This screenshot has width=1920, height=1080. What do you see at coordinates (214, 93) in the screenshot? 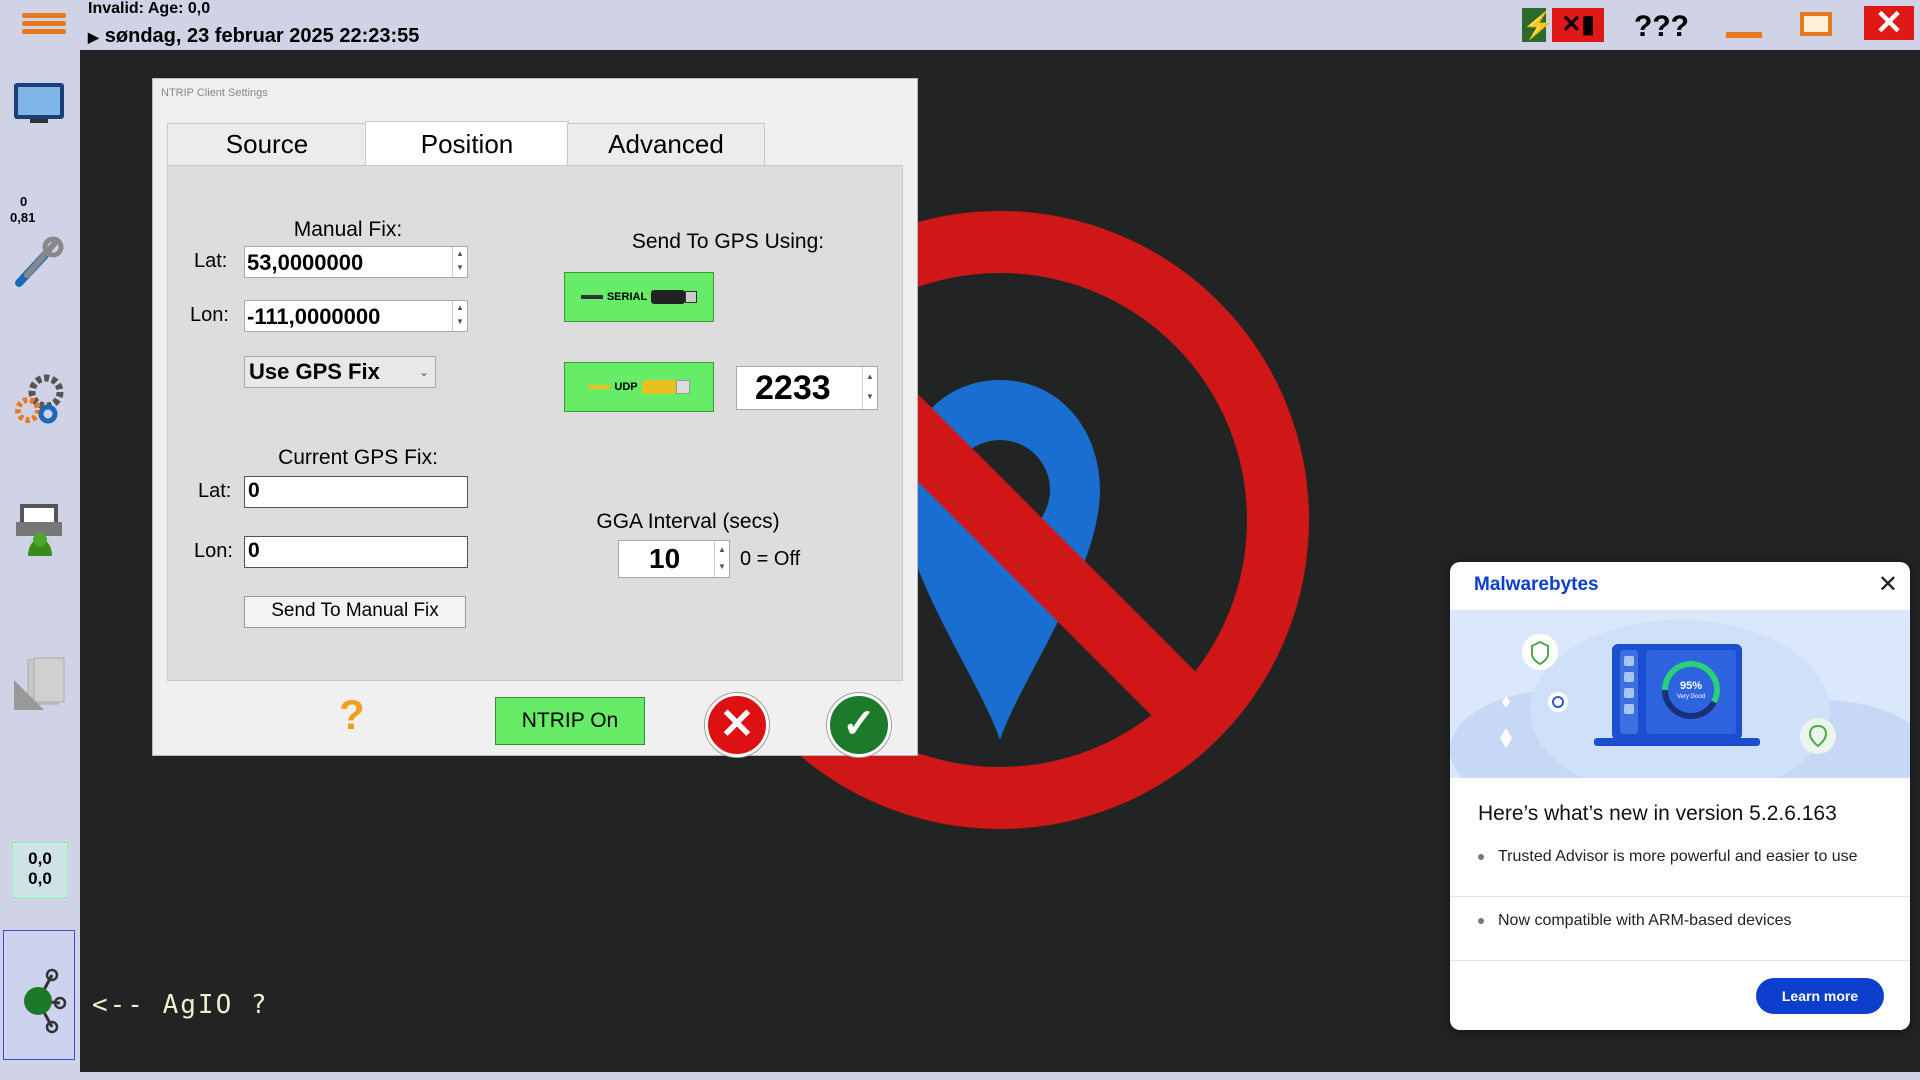
I see `dialog-title: NTRIP Client Settings` at bounding box center [214, 93].